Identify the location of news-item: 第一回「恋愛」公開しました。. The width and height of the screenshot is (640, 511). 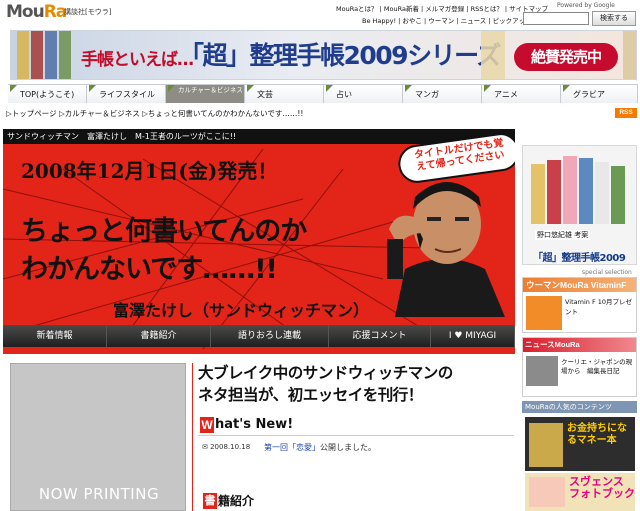
(320, 447).